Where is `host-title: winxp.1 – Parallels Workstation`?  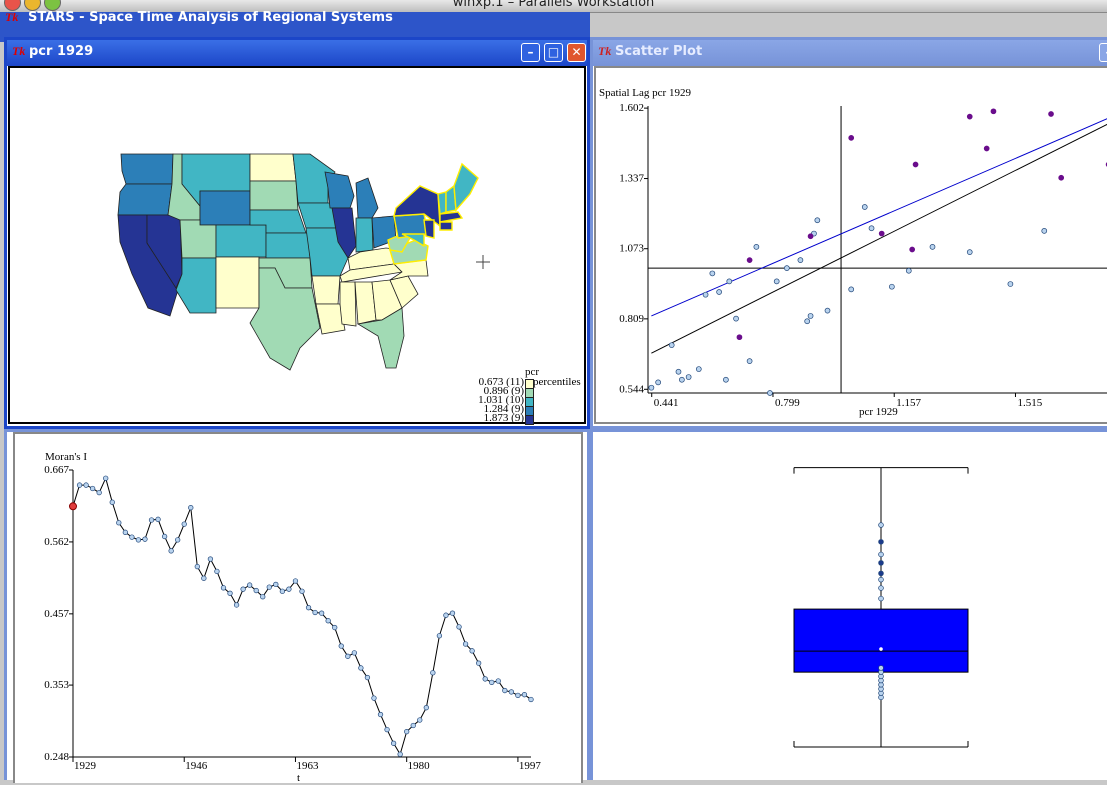 host-title: winxp.1 – Parallels Workstation is located at coordinates (553, 5).